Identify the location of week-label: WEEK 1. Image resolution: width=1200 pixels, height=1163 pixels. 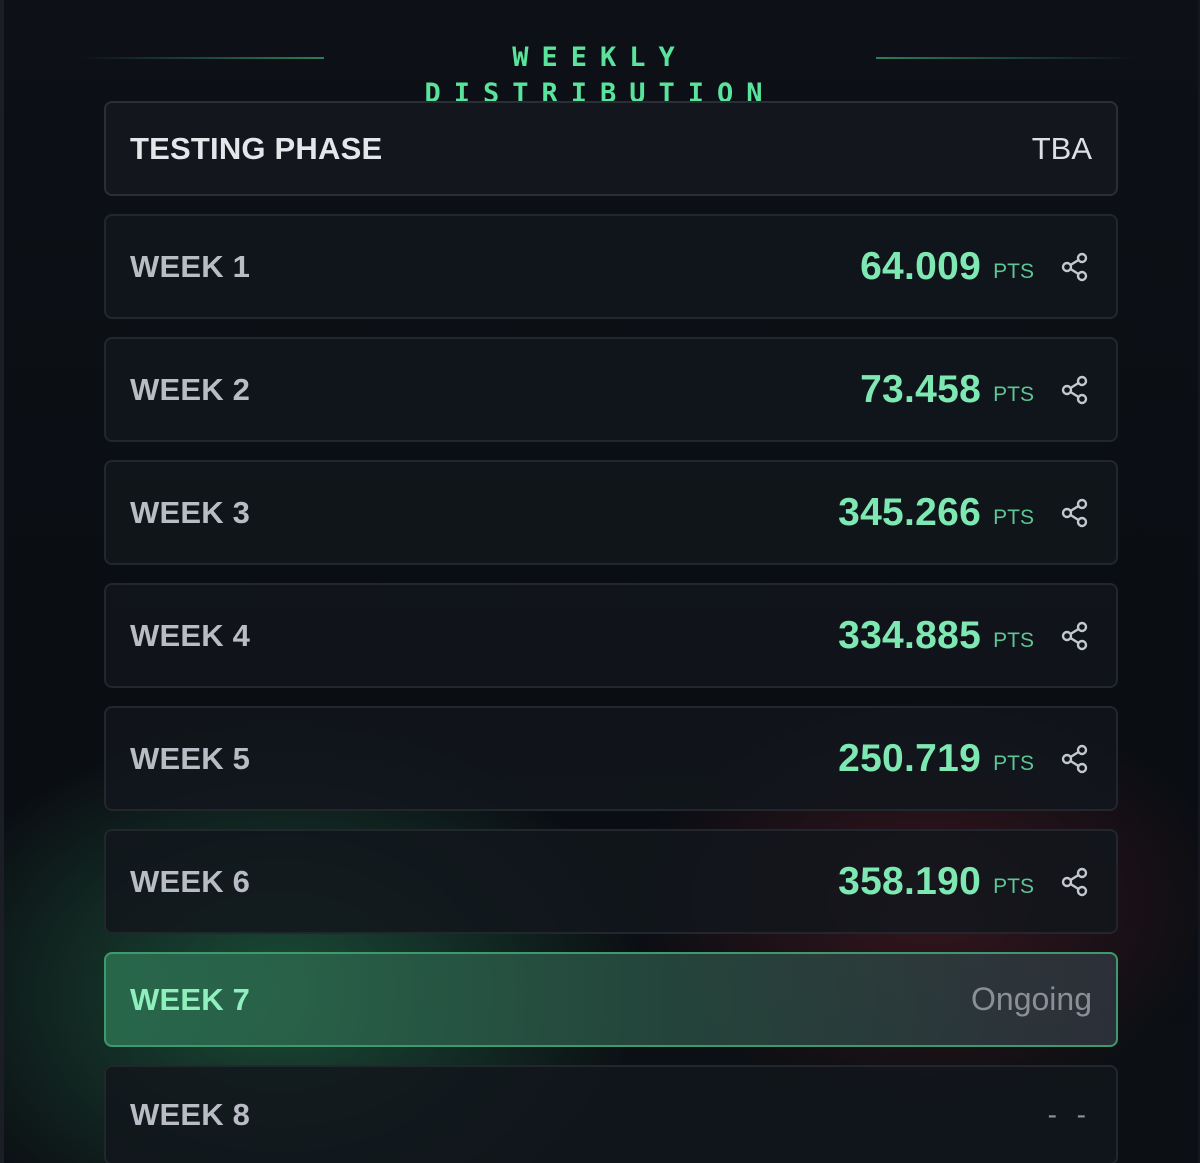
(190, 266).